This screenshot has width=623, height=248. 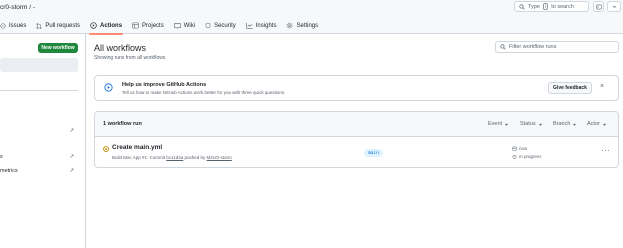 I want to click on issue-icon, so click(x=3, y=25).